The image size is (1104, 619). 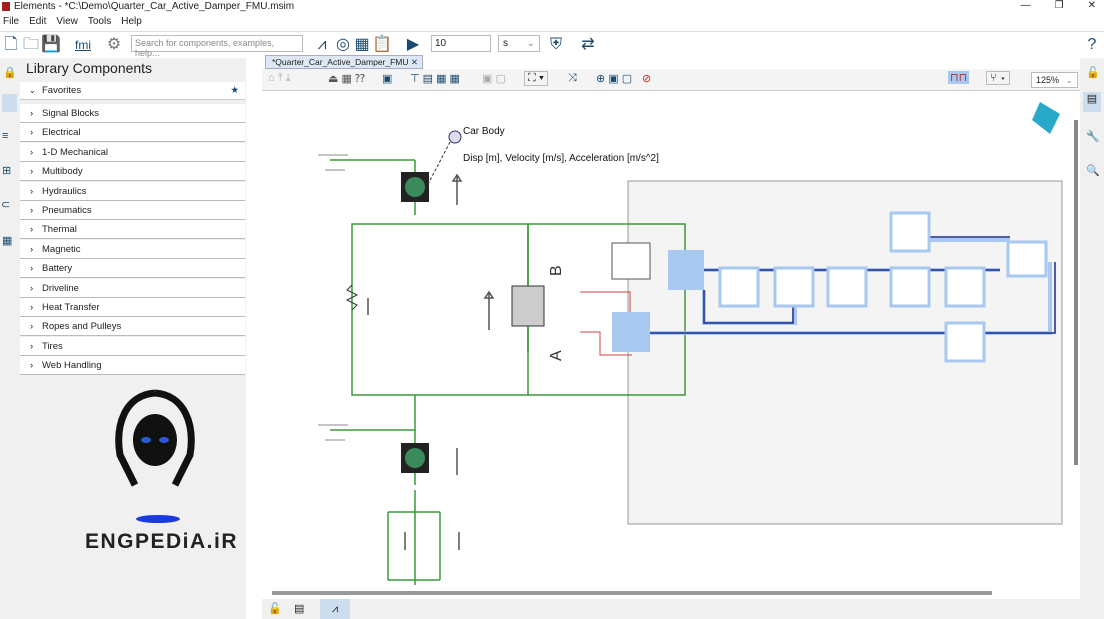 I want to click on new-file-icon: 🗋, so click(x=11, y=45).